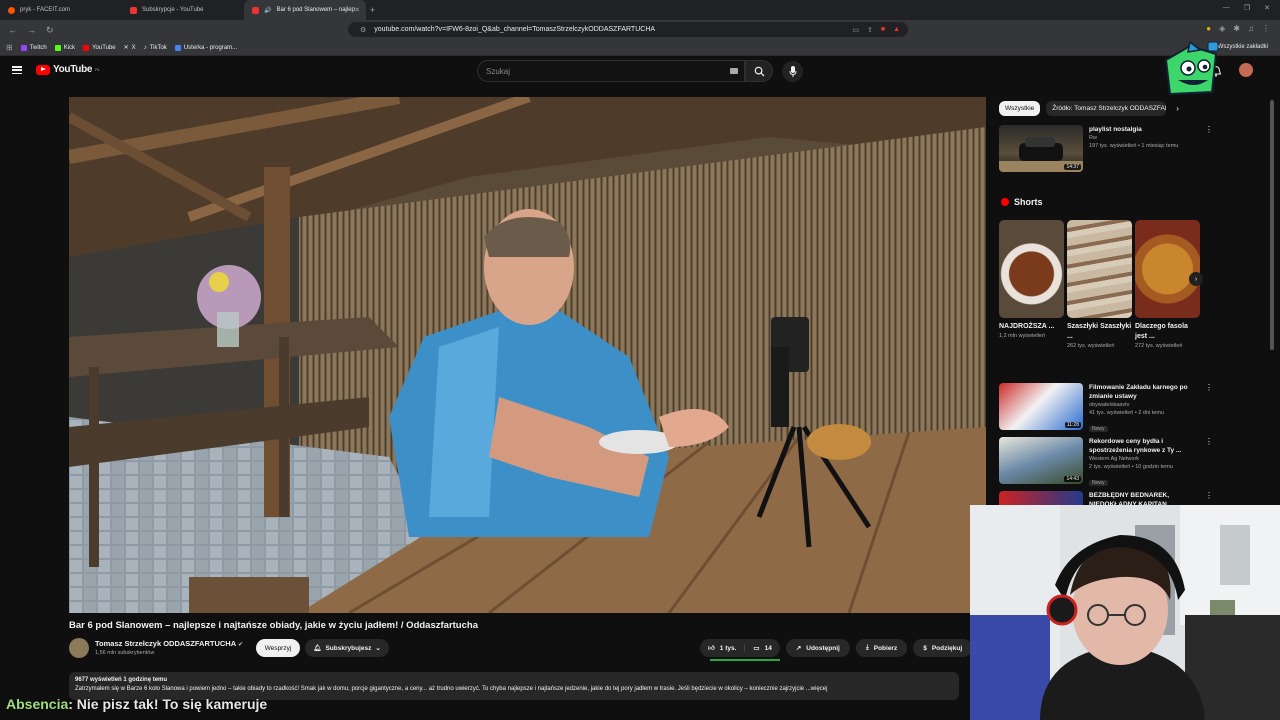  I want to click on twitch-icon, so click(23, 47).